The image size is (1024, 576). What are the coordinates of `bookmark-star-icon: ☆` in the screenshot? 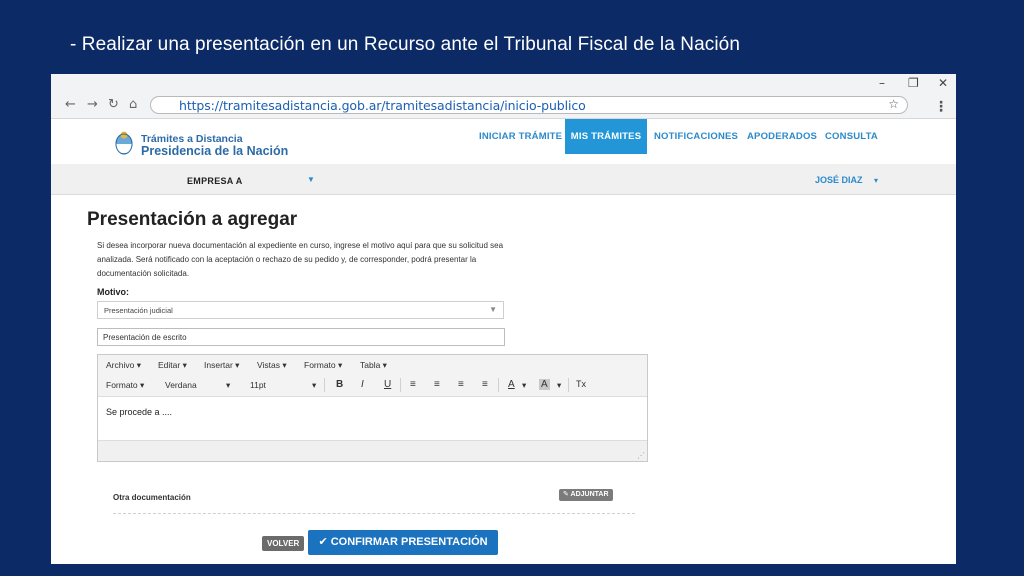 It's located at (893, 104).